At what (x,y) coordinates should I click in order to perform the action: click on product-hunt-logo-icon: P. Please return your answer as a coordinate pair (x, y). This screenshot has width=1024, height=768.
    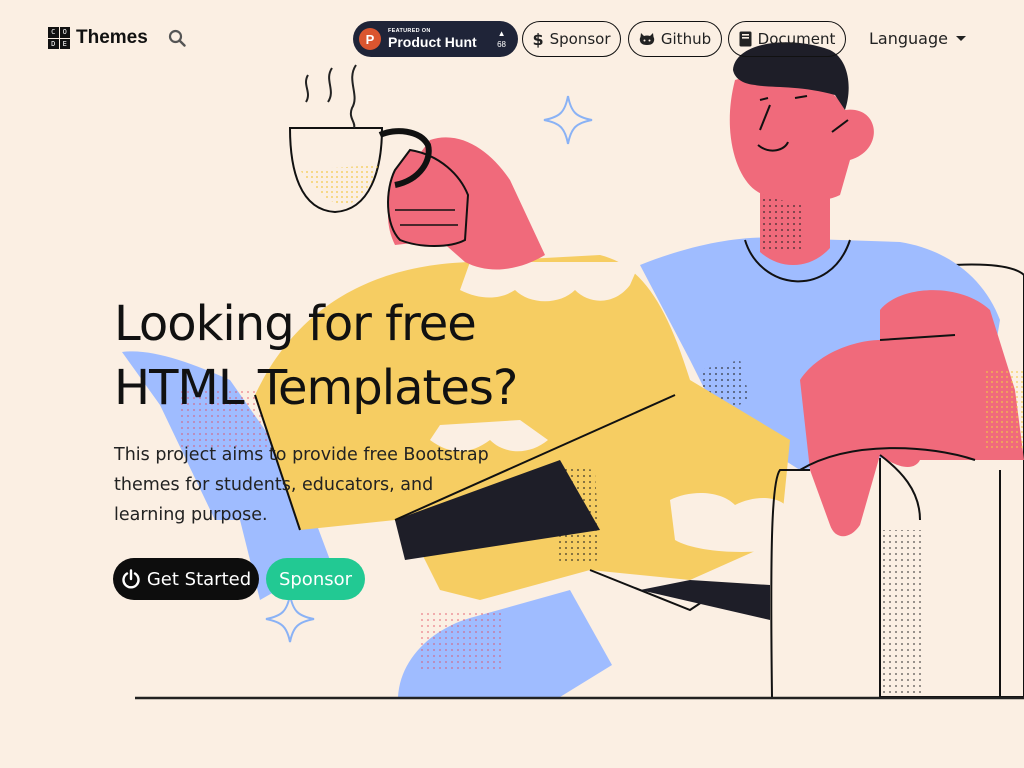
    Looking at the image, I should click on (370, 39).